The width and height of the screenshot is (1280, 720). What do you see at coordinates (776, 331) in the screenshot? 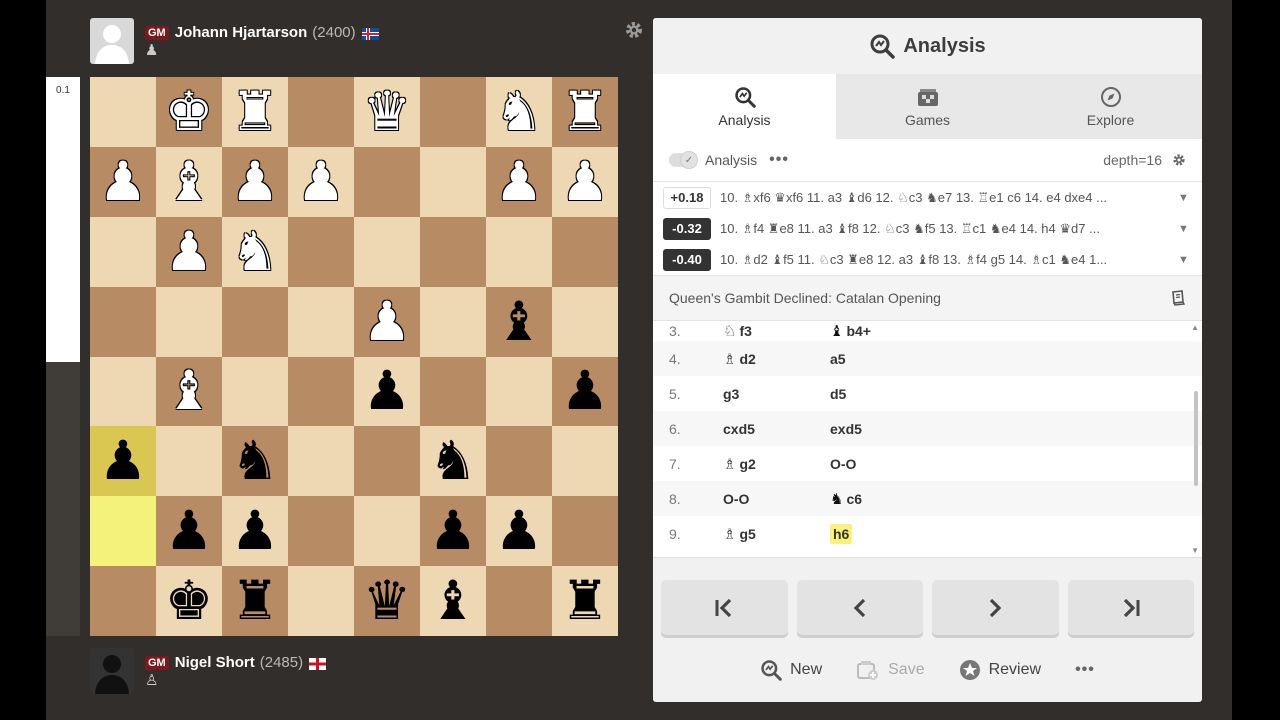
I see `white-move: ♘ f3` at bounding box center [776, 331].